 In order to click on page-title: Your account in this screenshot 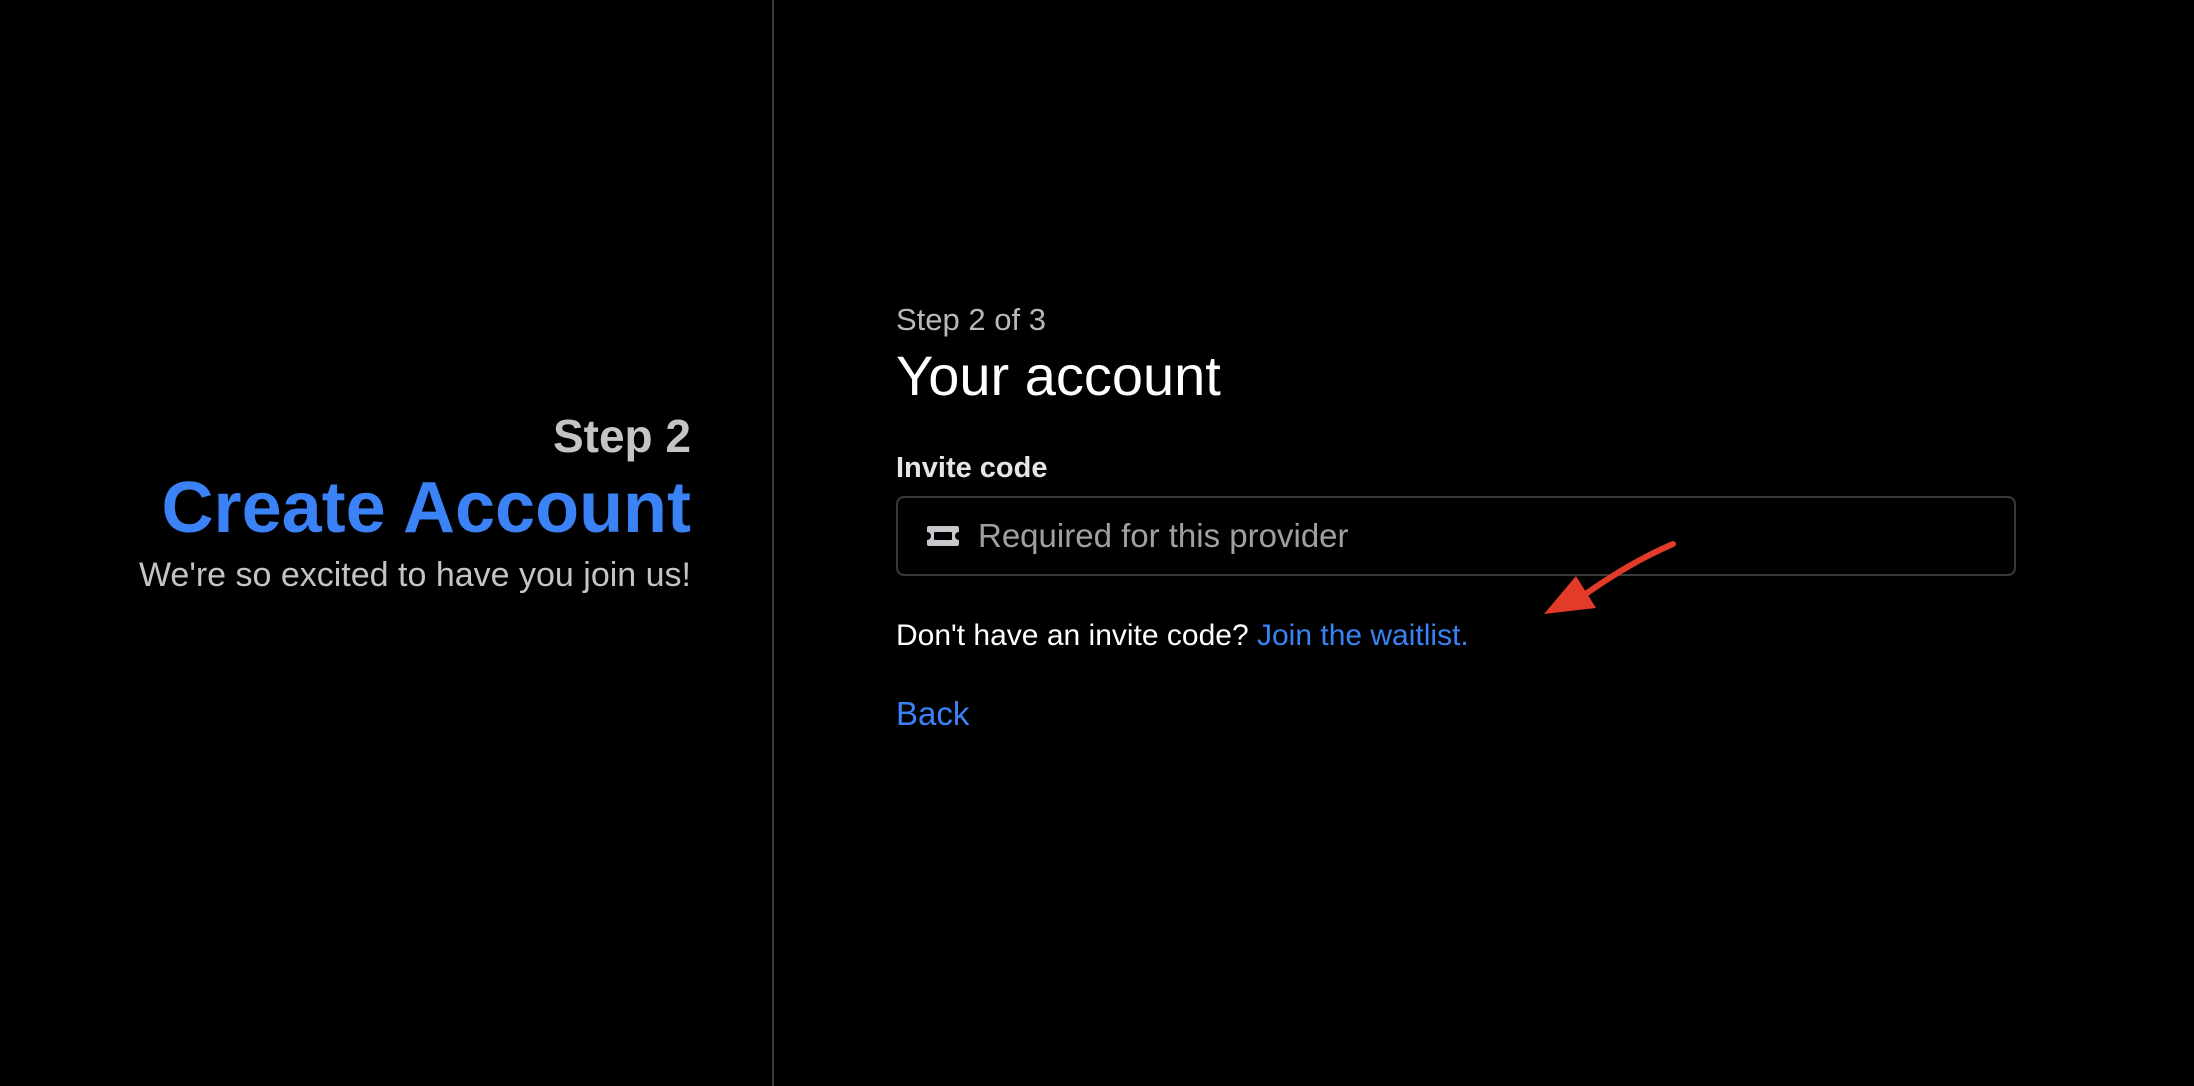, I will do `click(1058, 375)`.